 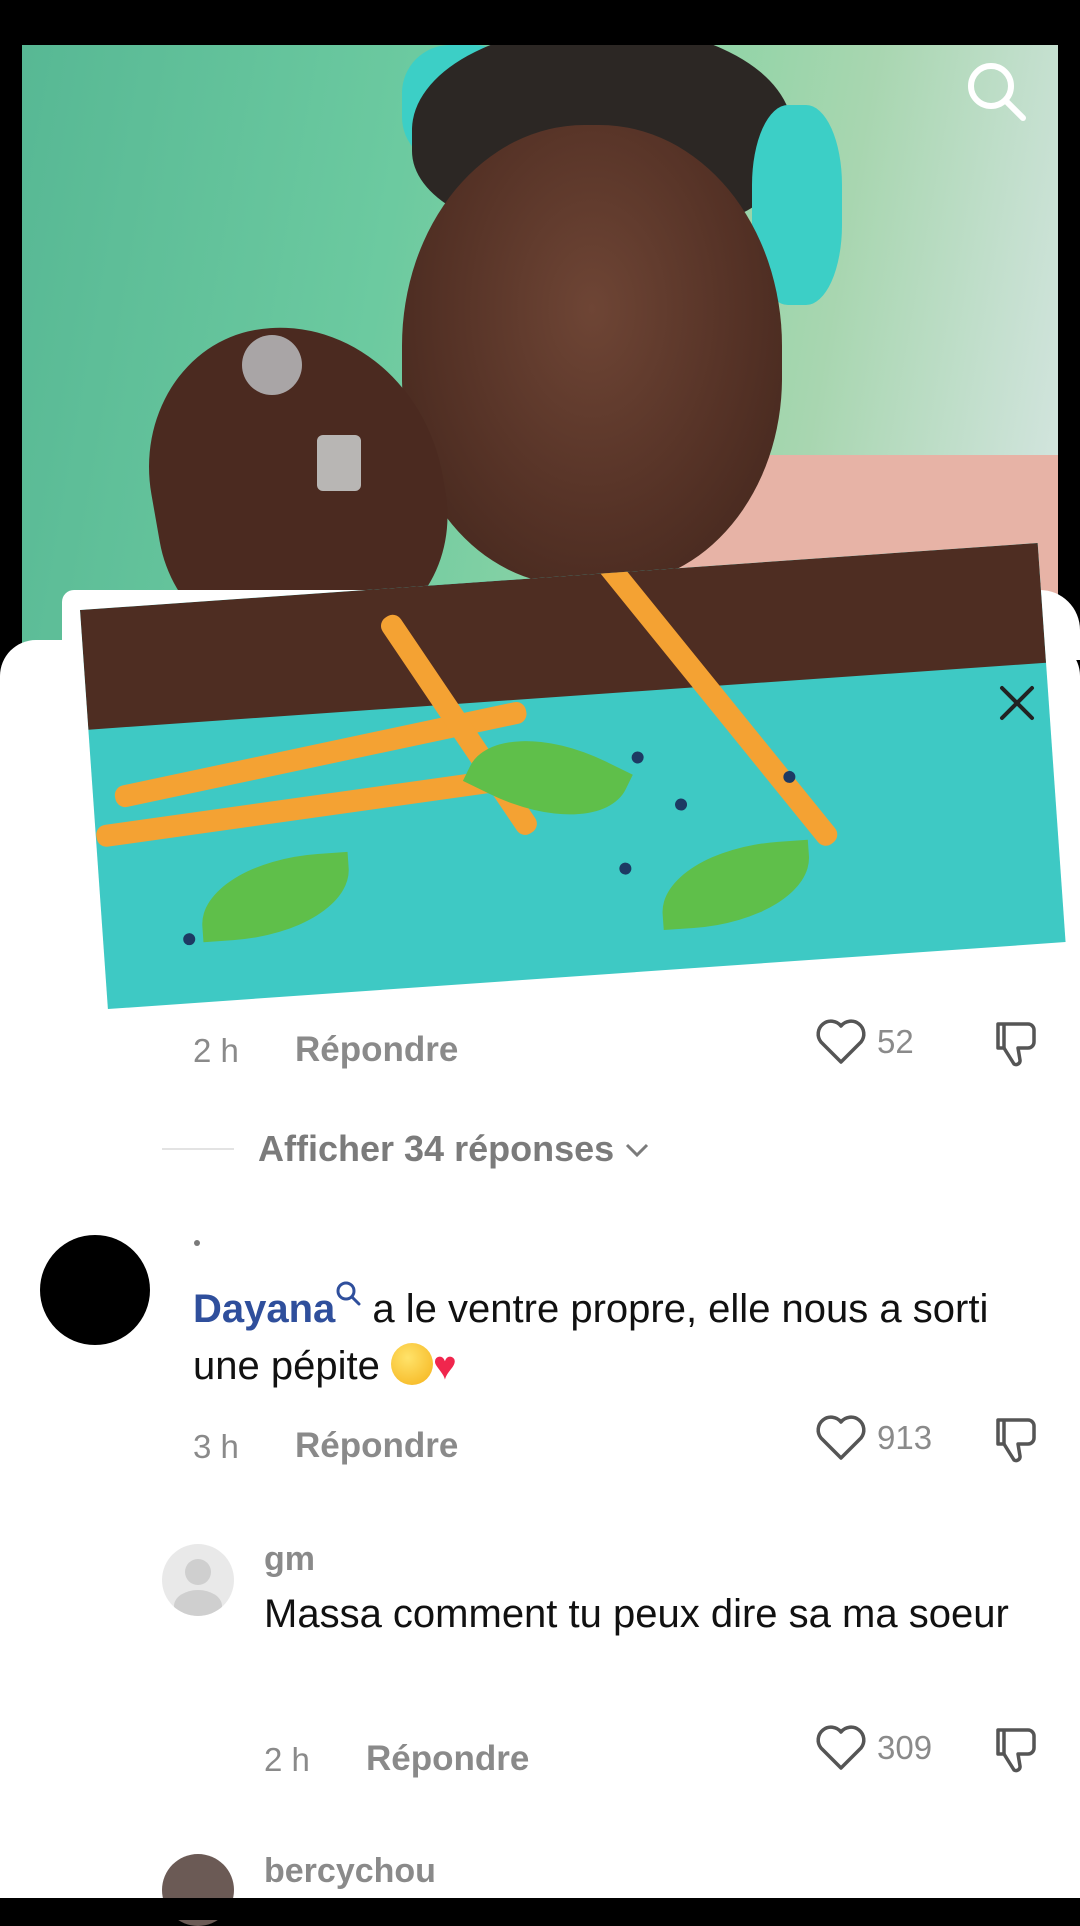 What do you see at coordinates (637, 1150) in the screenshot?
I see `chevron-down-icon` at bounding box center [637, 1150].